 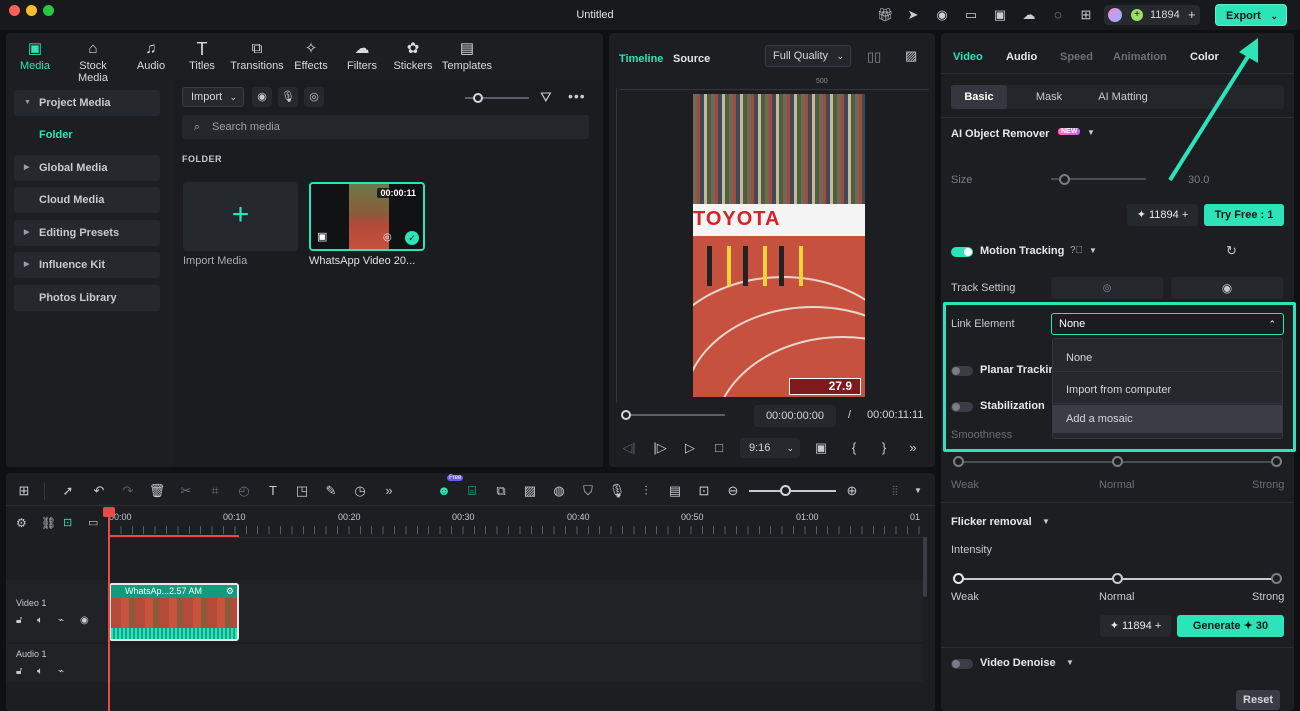 I want to click on shape-icon: ◳, so click(x=302, y=491).